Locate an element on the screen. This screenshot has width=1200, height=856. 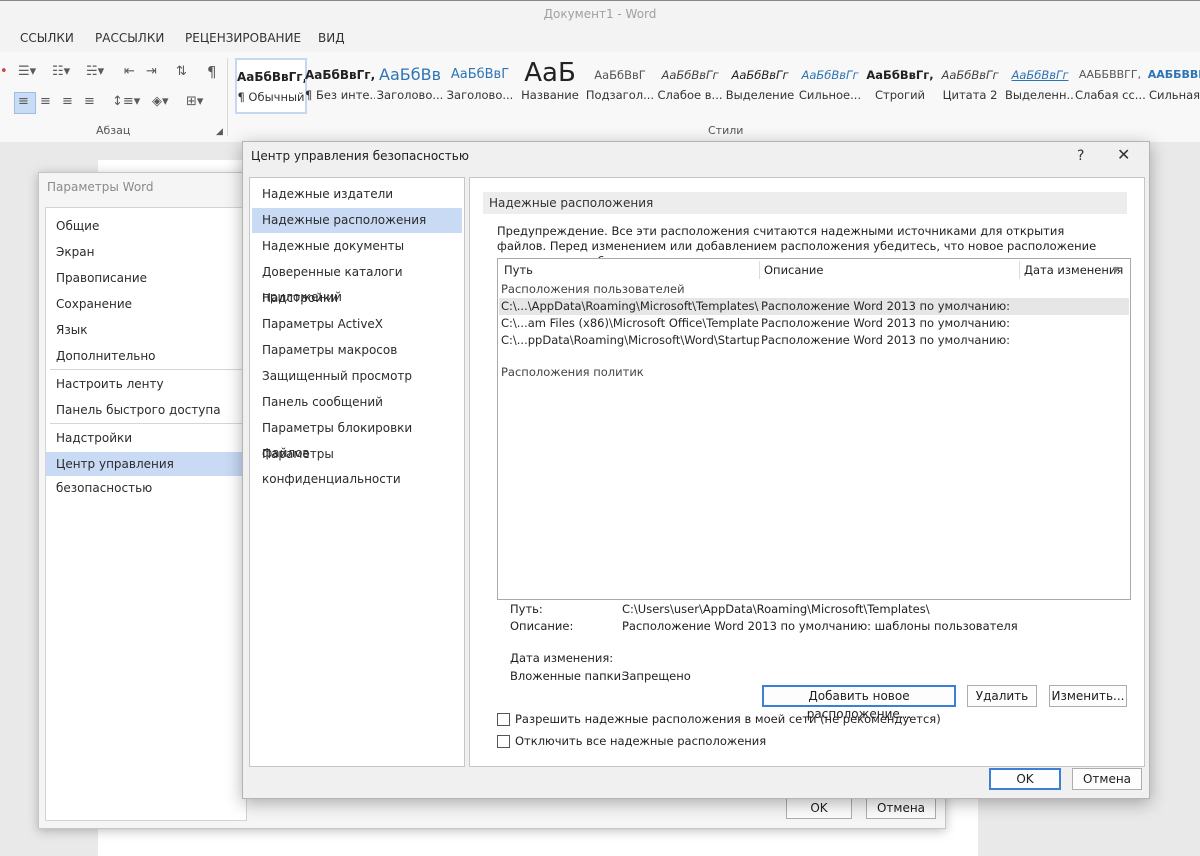
column-header-date: Дата изменения is located at coordinates (1073, 270).